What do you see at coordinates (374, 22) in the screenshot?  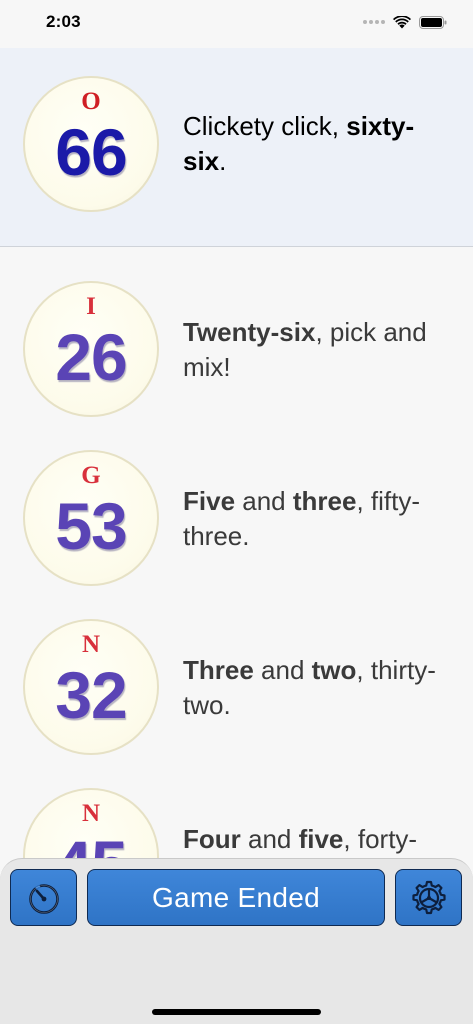 I see `cellular-signal-icon` at bounding box center [374, 22].